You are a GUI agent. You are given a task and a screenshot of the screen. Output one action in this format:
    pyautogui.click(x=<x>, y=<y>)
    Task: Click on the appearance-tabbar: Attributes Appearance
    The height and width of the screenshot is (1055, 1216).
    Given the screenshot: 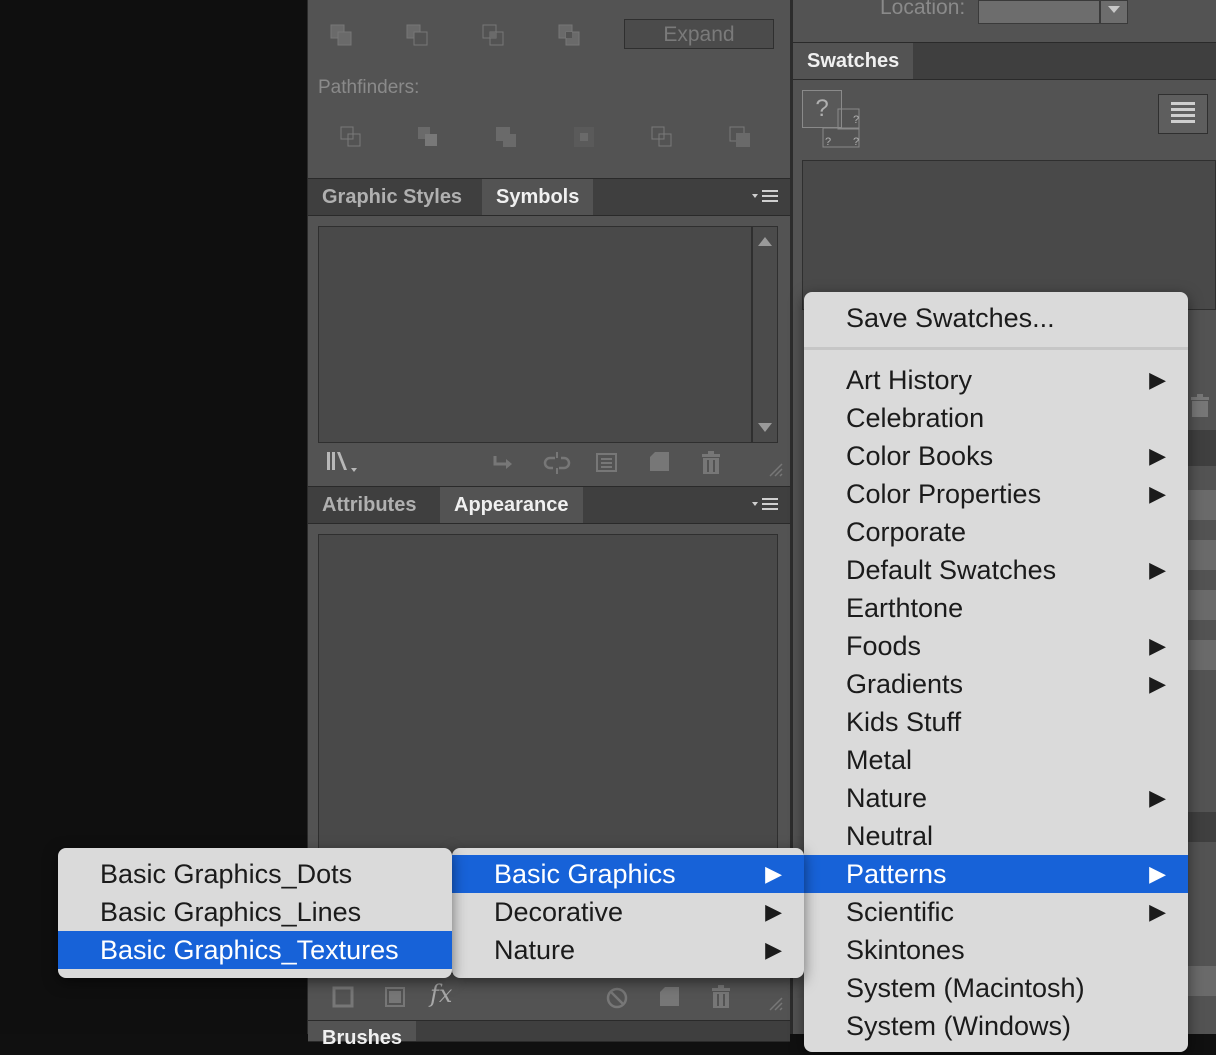 What is the action you would take?
    pyautogui.click(x=549, y=505)
    